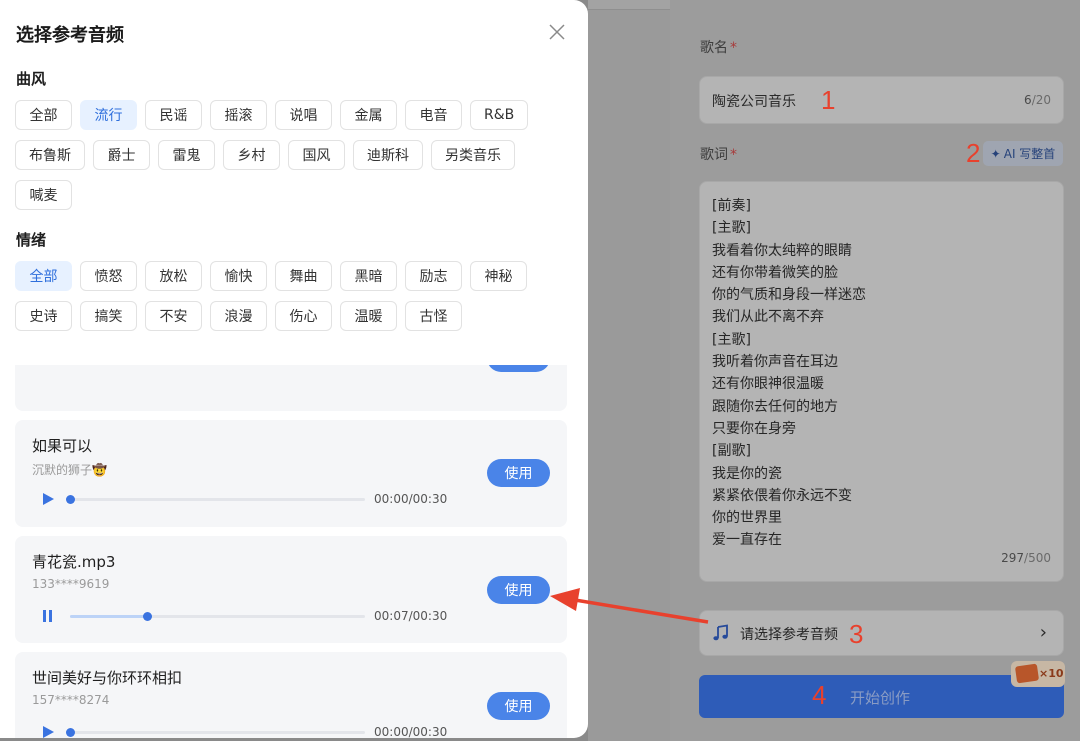 The image size is (1080, 741). I want to click on track-author: 沉默的狮子🤠, so click(69, 470).